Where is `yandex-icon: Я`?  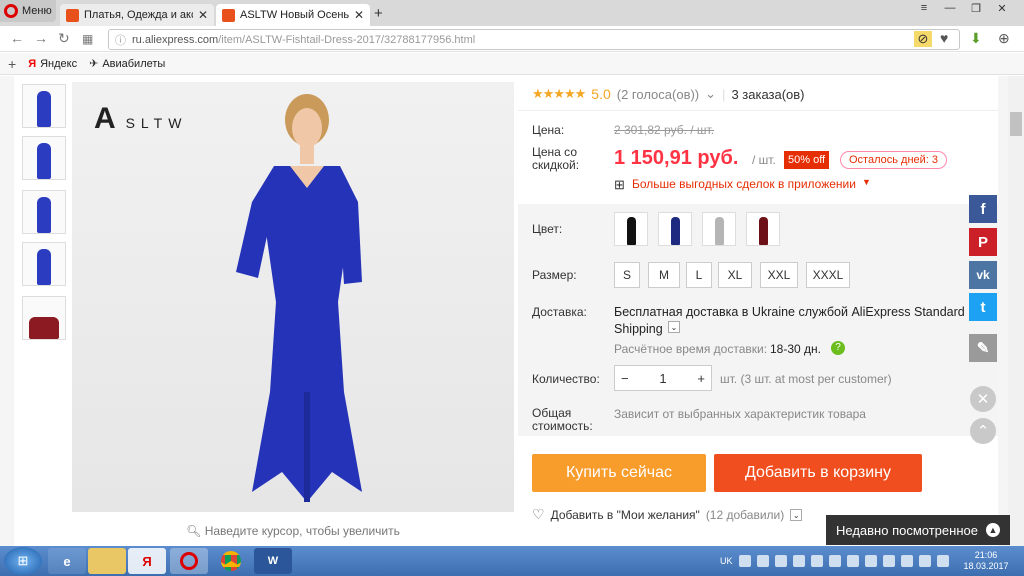 yandex-icon: Я is located at coordinates (32, 63).